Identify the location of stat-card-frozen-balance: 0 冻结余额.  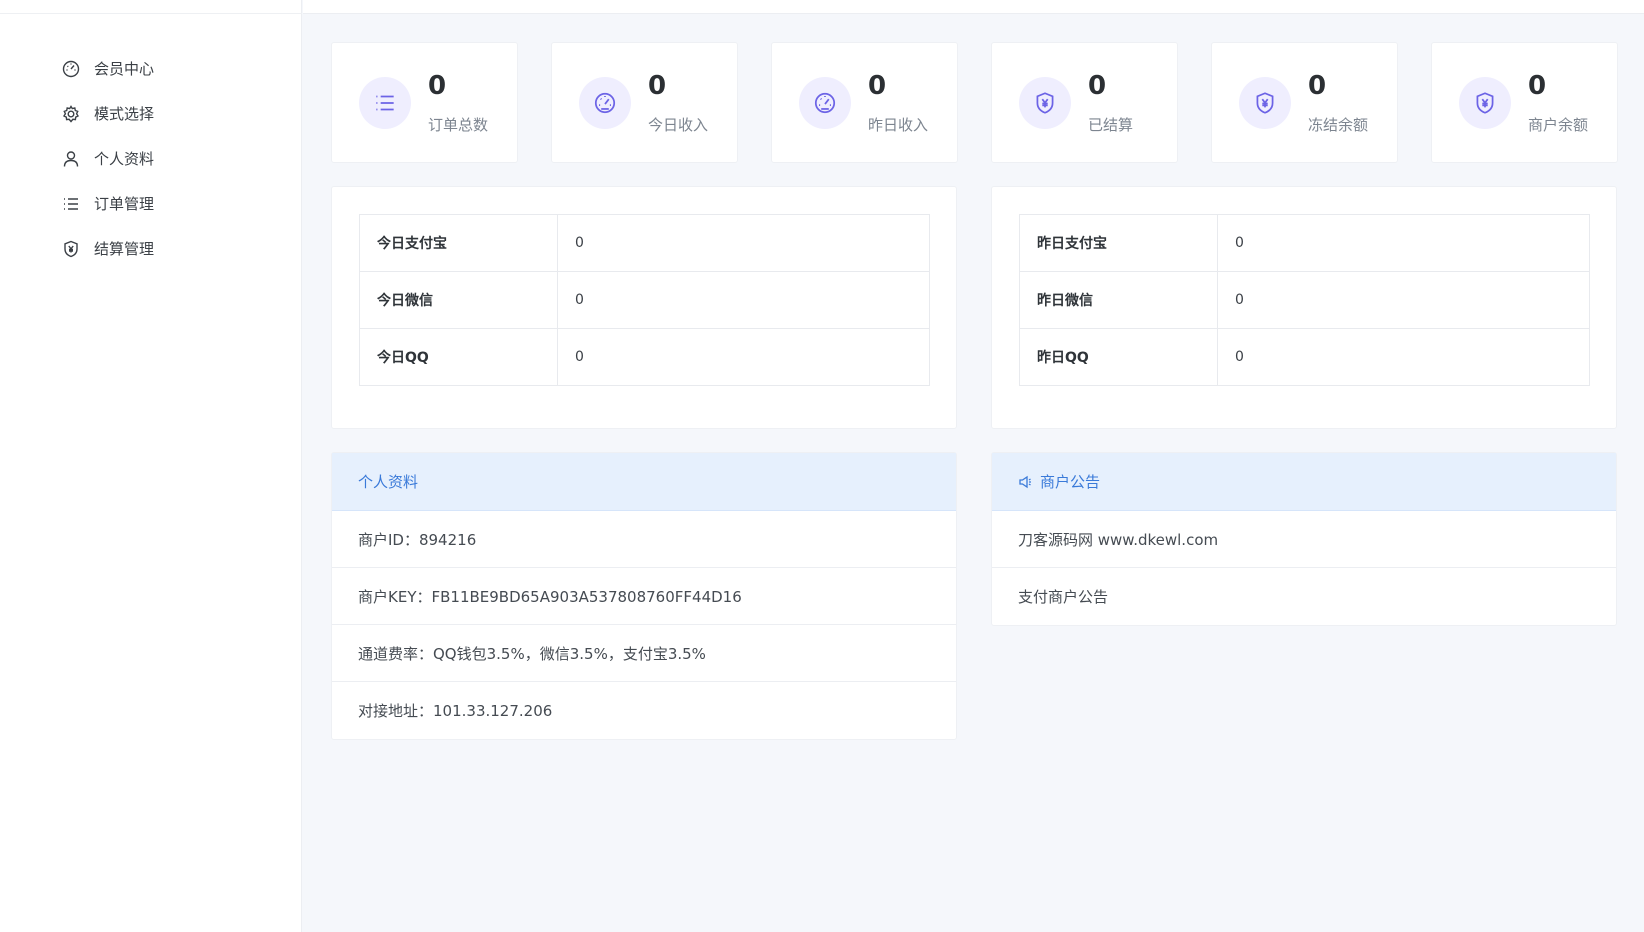
(1304, 102).